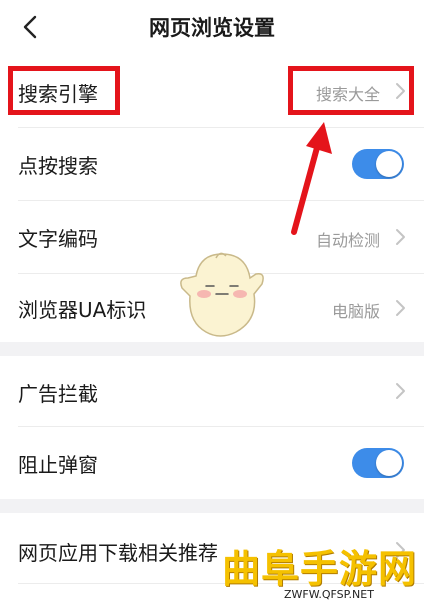 This screenshot has height=603, width=424. I want to click on watermark-url: ZWFW.QFSP.NET, so click(329, 594).